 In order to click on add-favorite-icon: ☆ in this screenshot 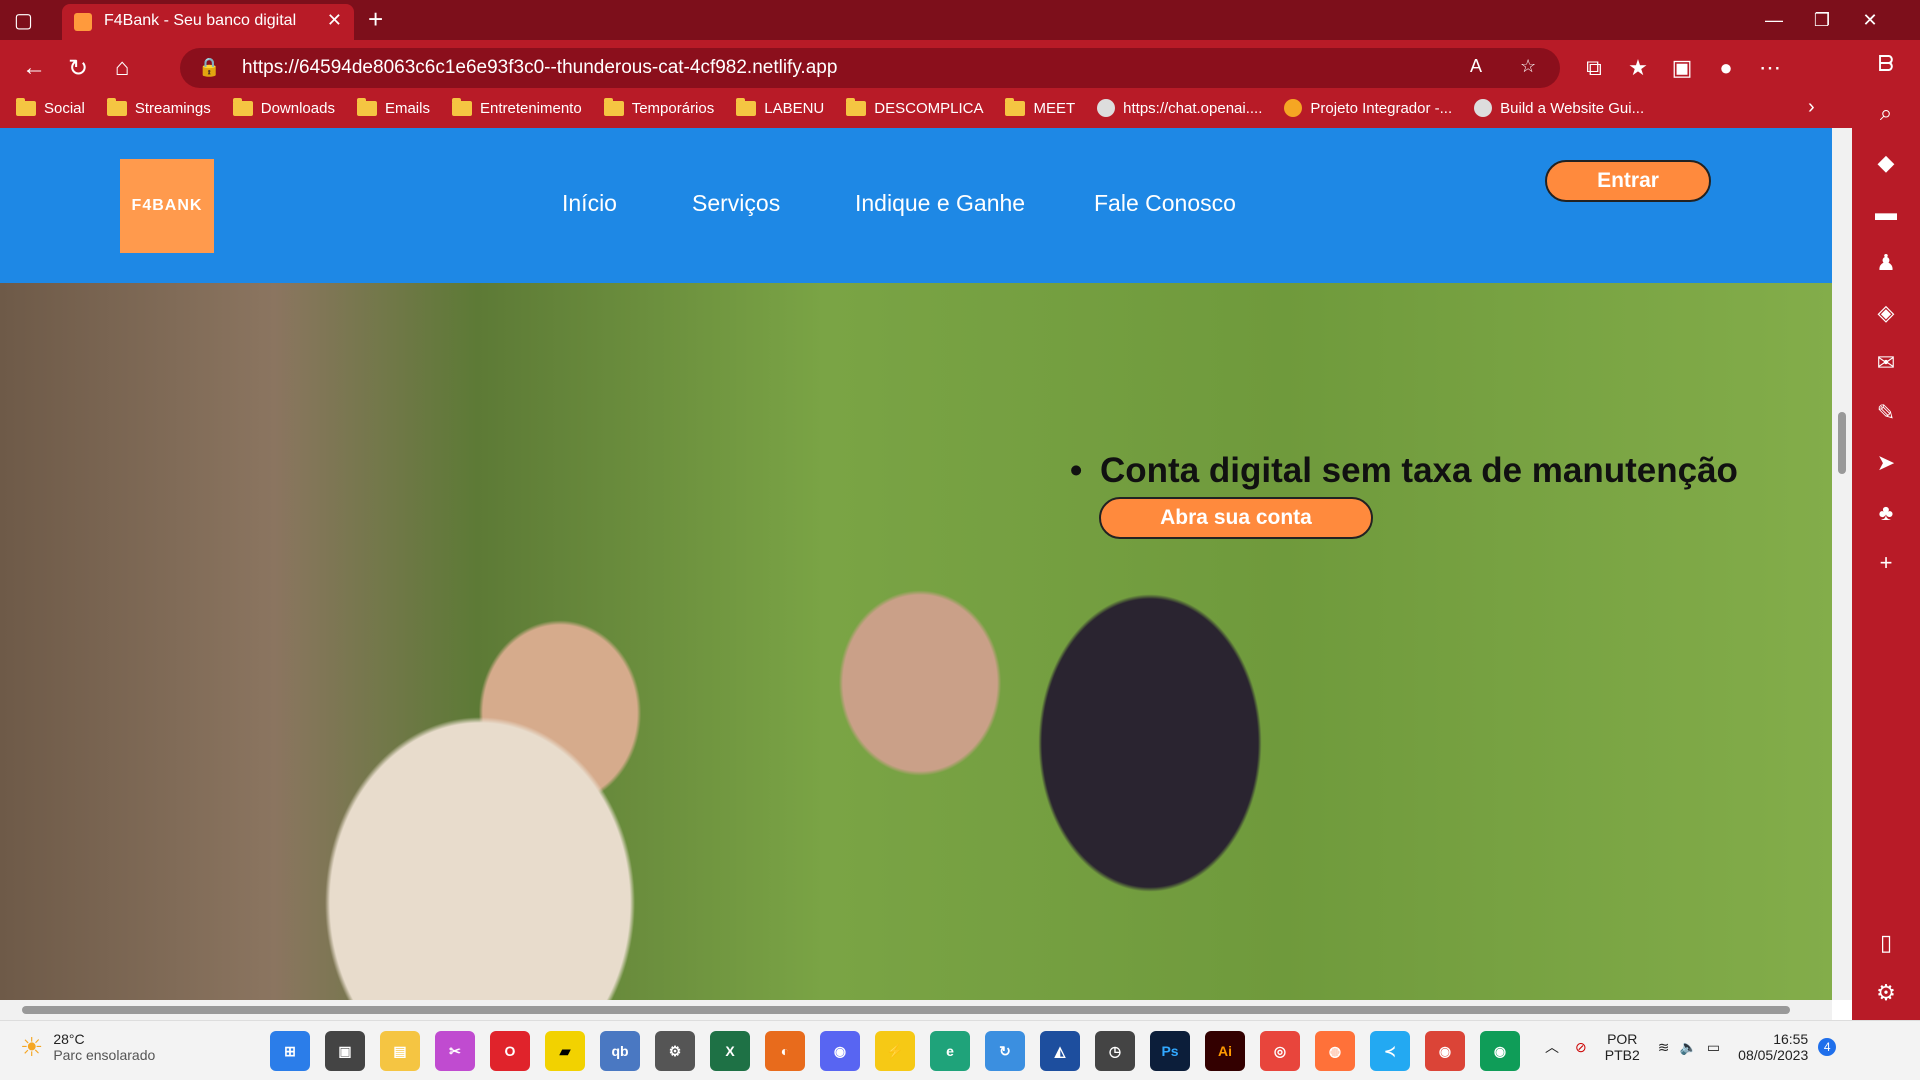, I will do `click(1528, 66)`.